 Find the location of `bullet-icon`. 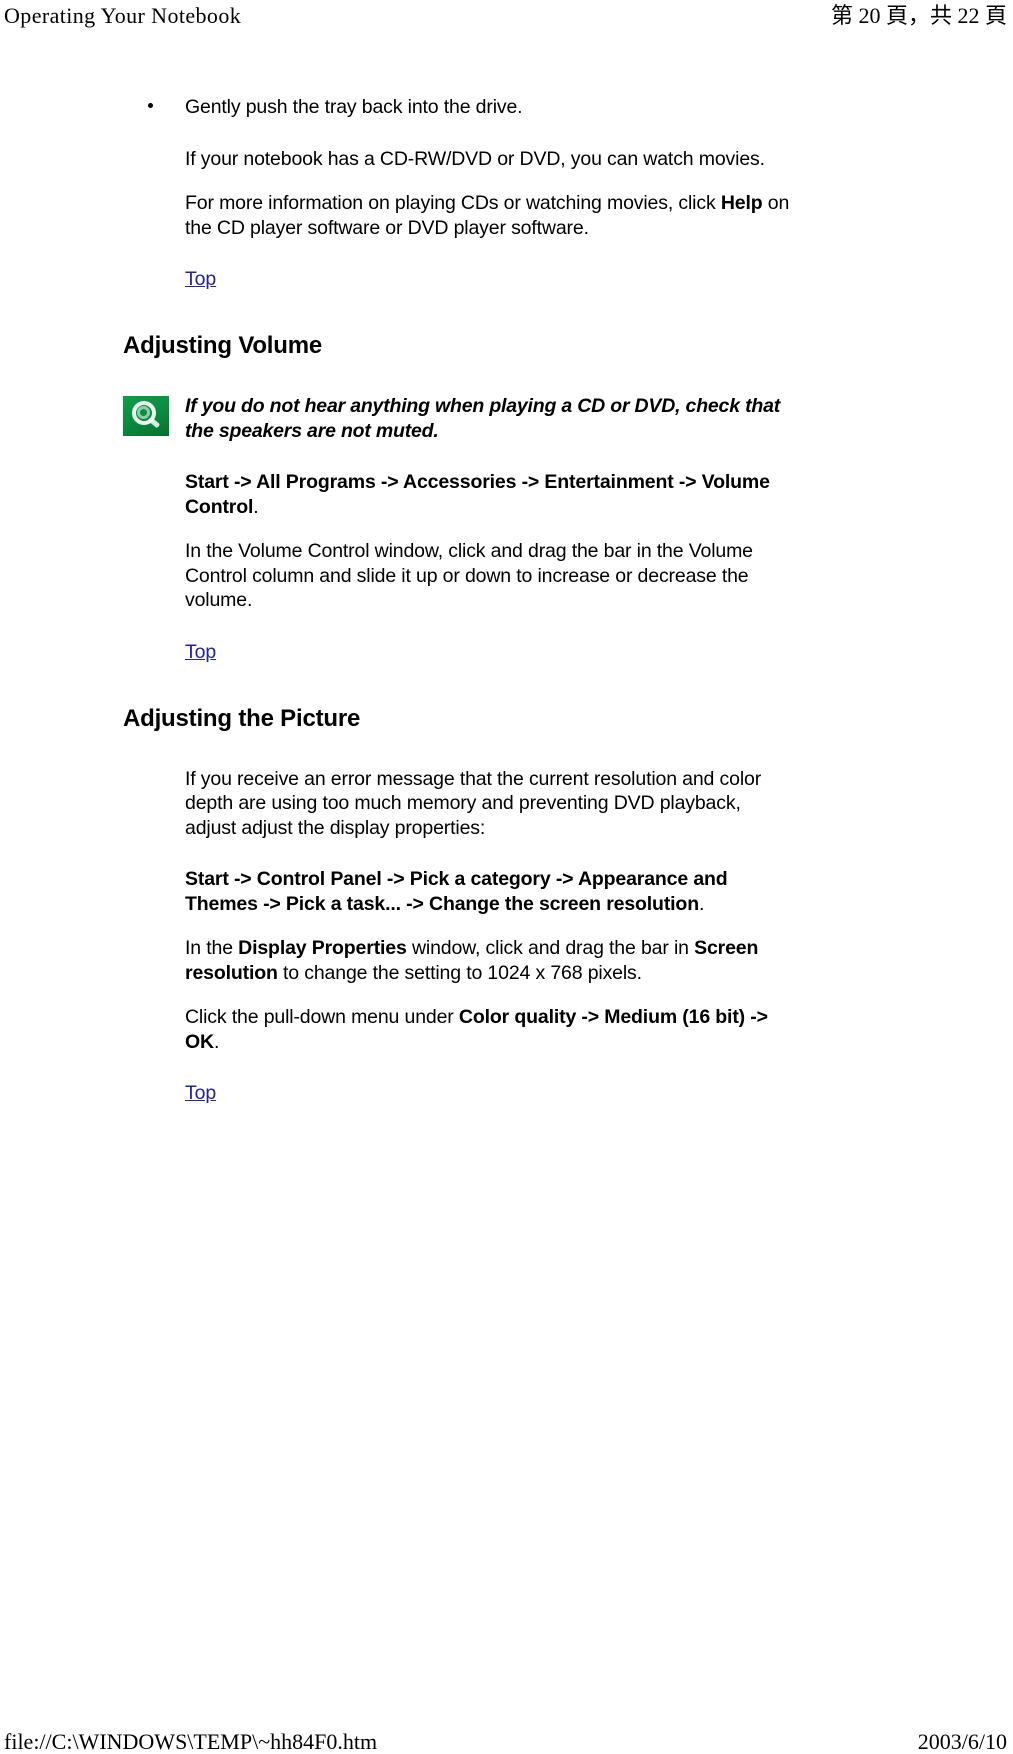

bullet-icon is located at coordinates (150, 105).